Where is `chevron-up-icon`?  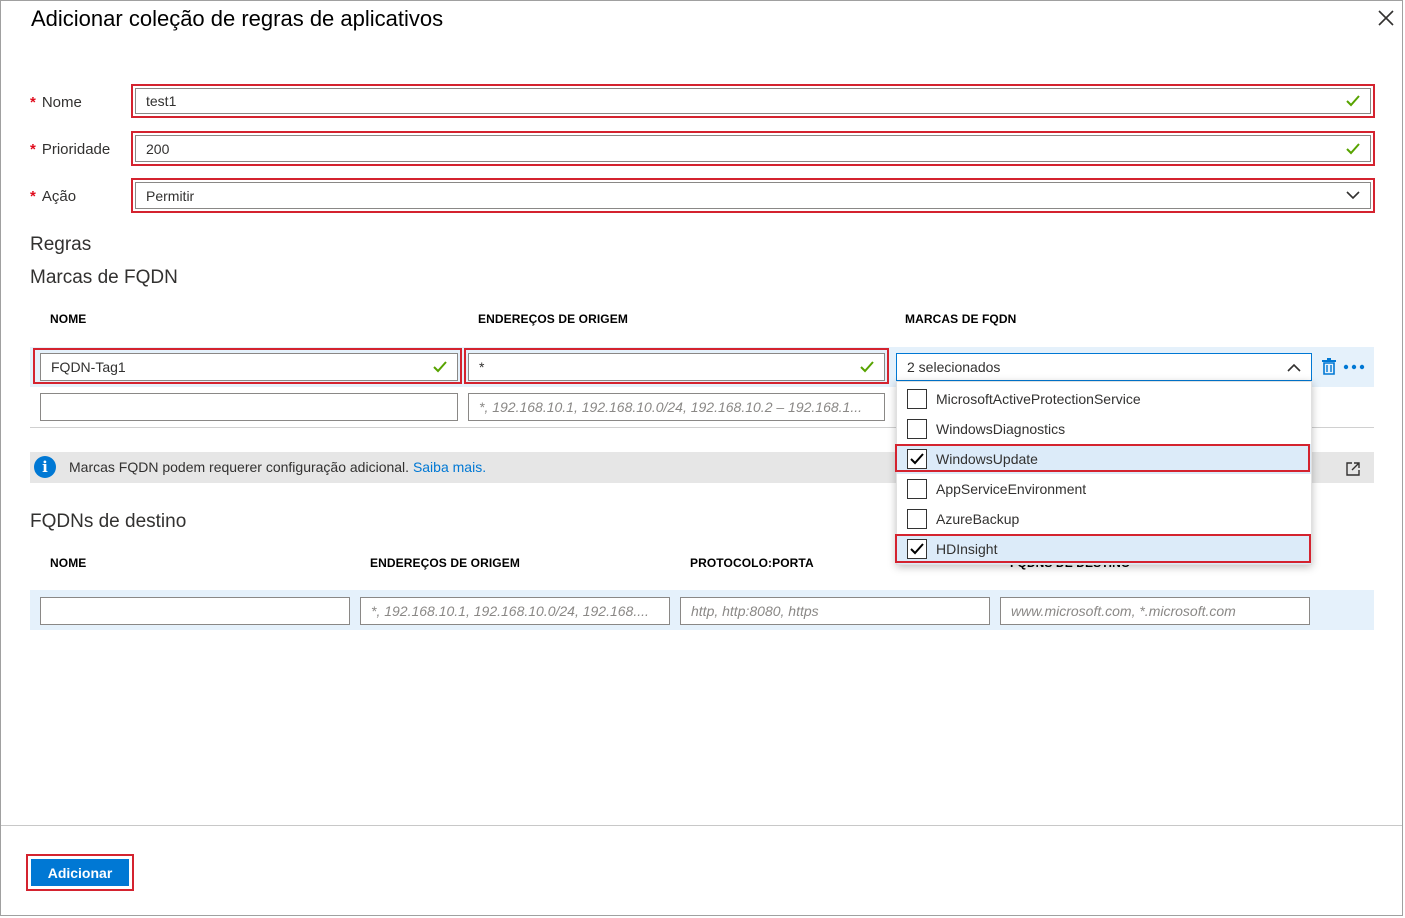
chevron-up-icon is located at coordinates (1294, 367).